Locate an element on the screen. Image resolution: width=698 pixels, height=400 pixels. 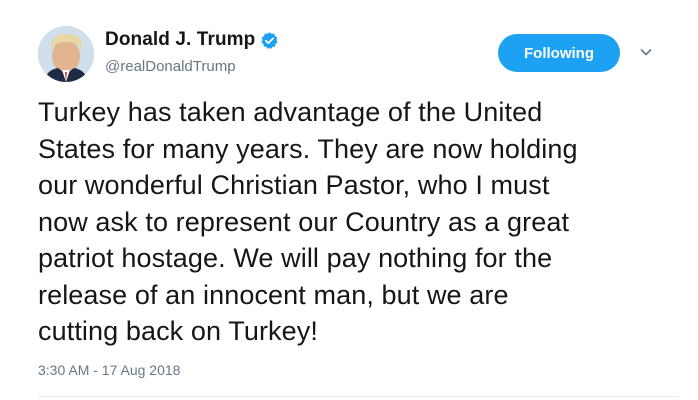
verified-badge-icon is located at coordinates (269, 40).